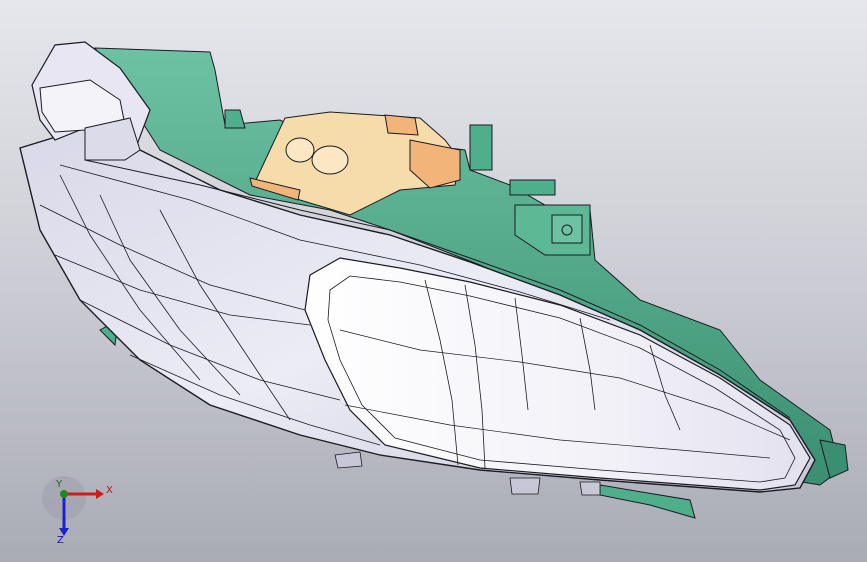 The image size is (867, 562). I want to click on coordinate-triad: X Y Z, so click(85, 512).